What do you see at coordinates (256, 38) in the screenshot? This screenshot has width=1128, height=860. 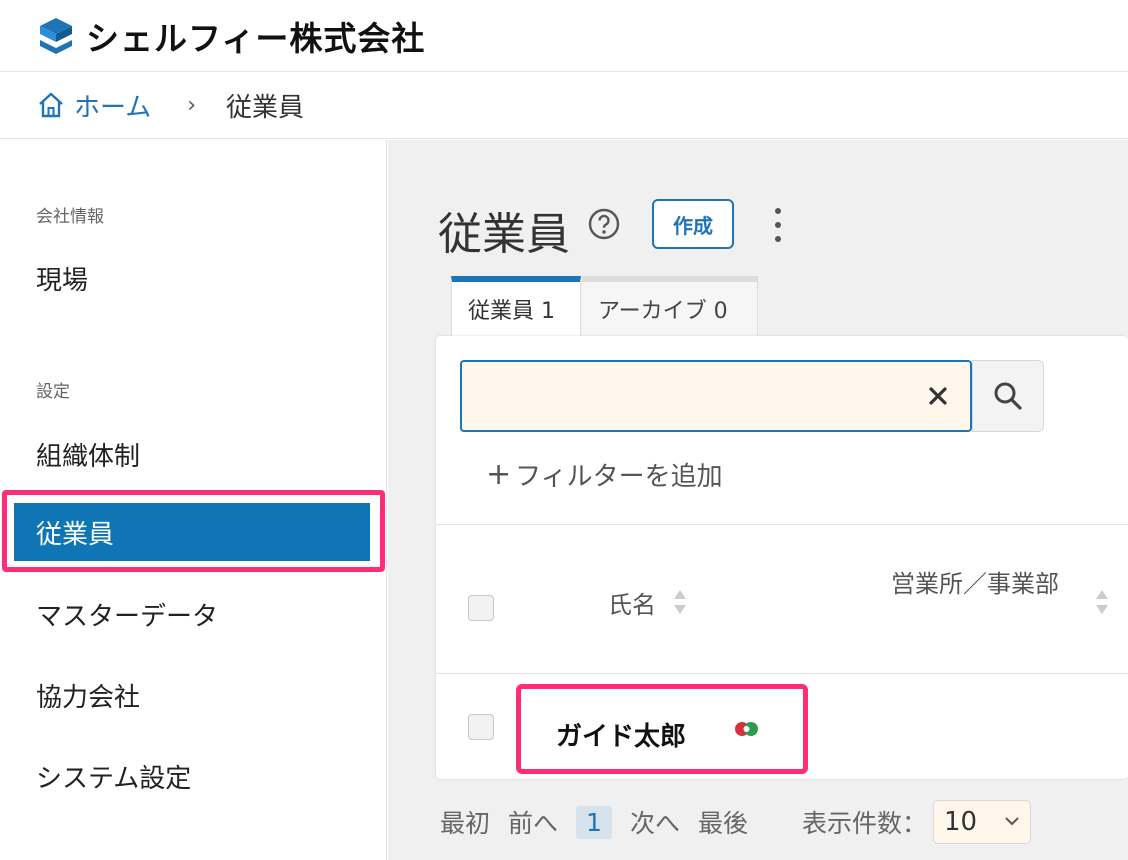 I see `company-name: シェルフィー株式会社` at bounding box center [256, 38].